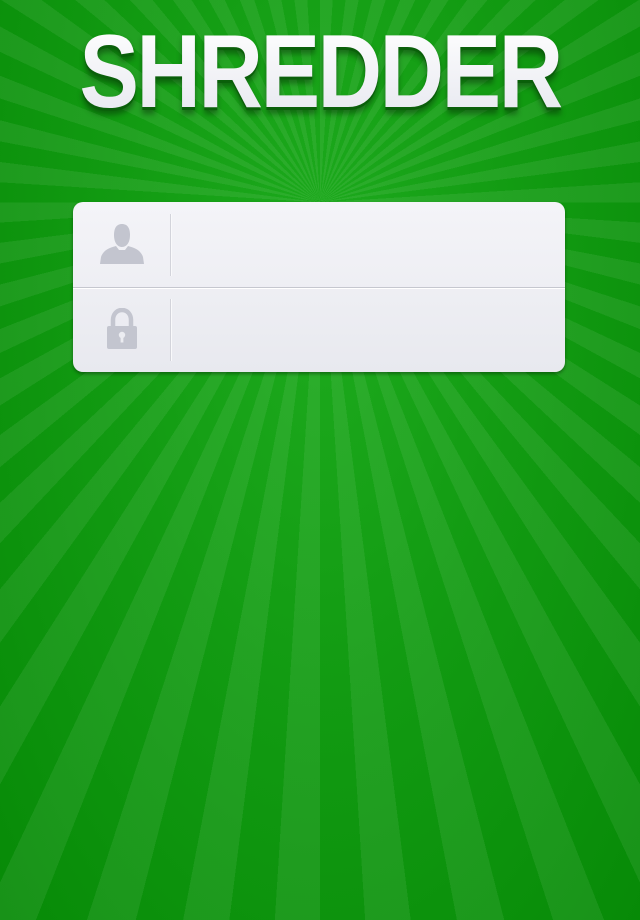 The height and width of the screenshot is (920, 640). I want to click on password-input, so click(363, 329).